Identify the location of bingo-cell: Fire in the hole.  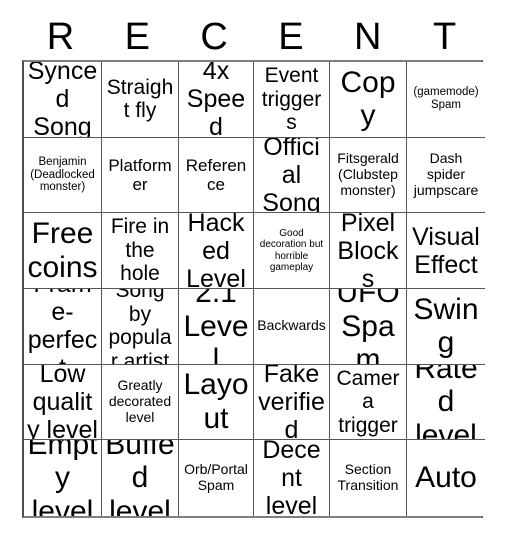
(140, 251).